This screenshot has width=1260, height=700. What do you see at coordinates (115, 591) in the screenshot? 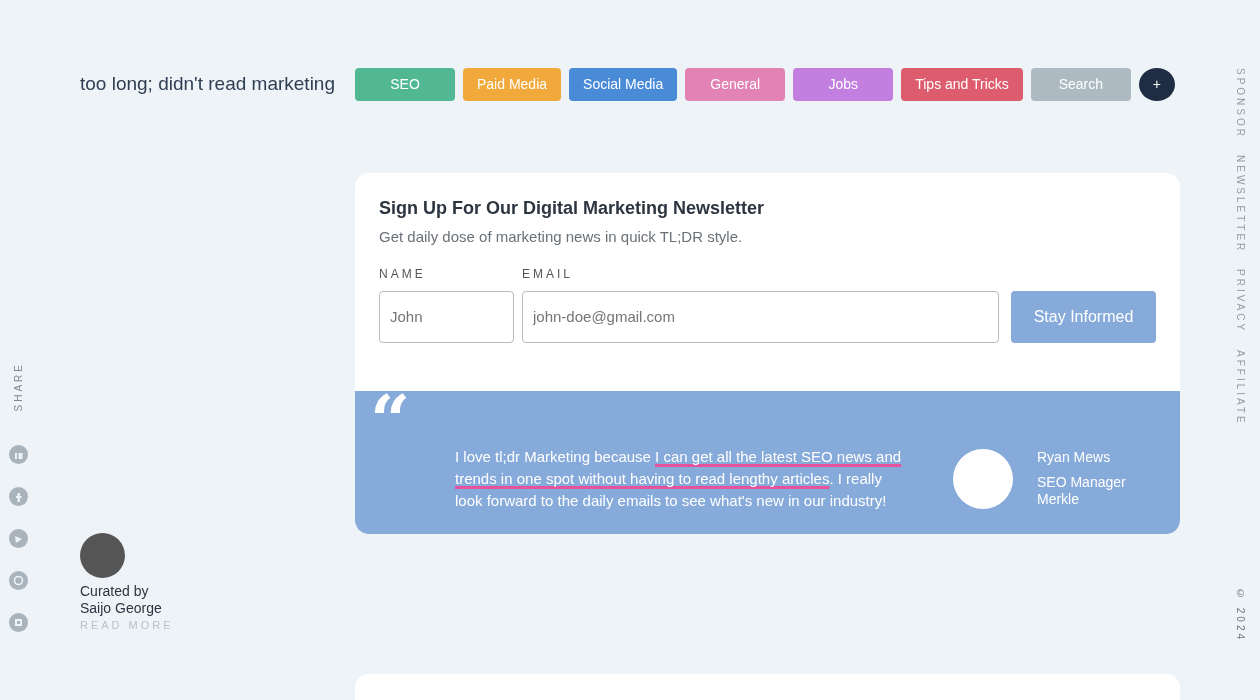
I see `curator-label: Curated by` at bounding box center [115, 591].